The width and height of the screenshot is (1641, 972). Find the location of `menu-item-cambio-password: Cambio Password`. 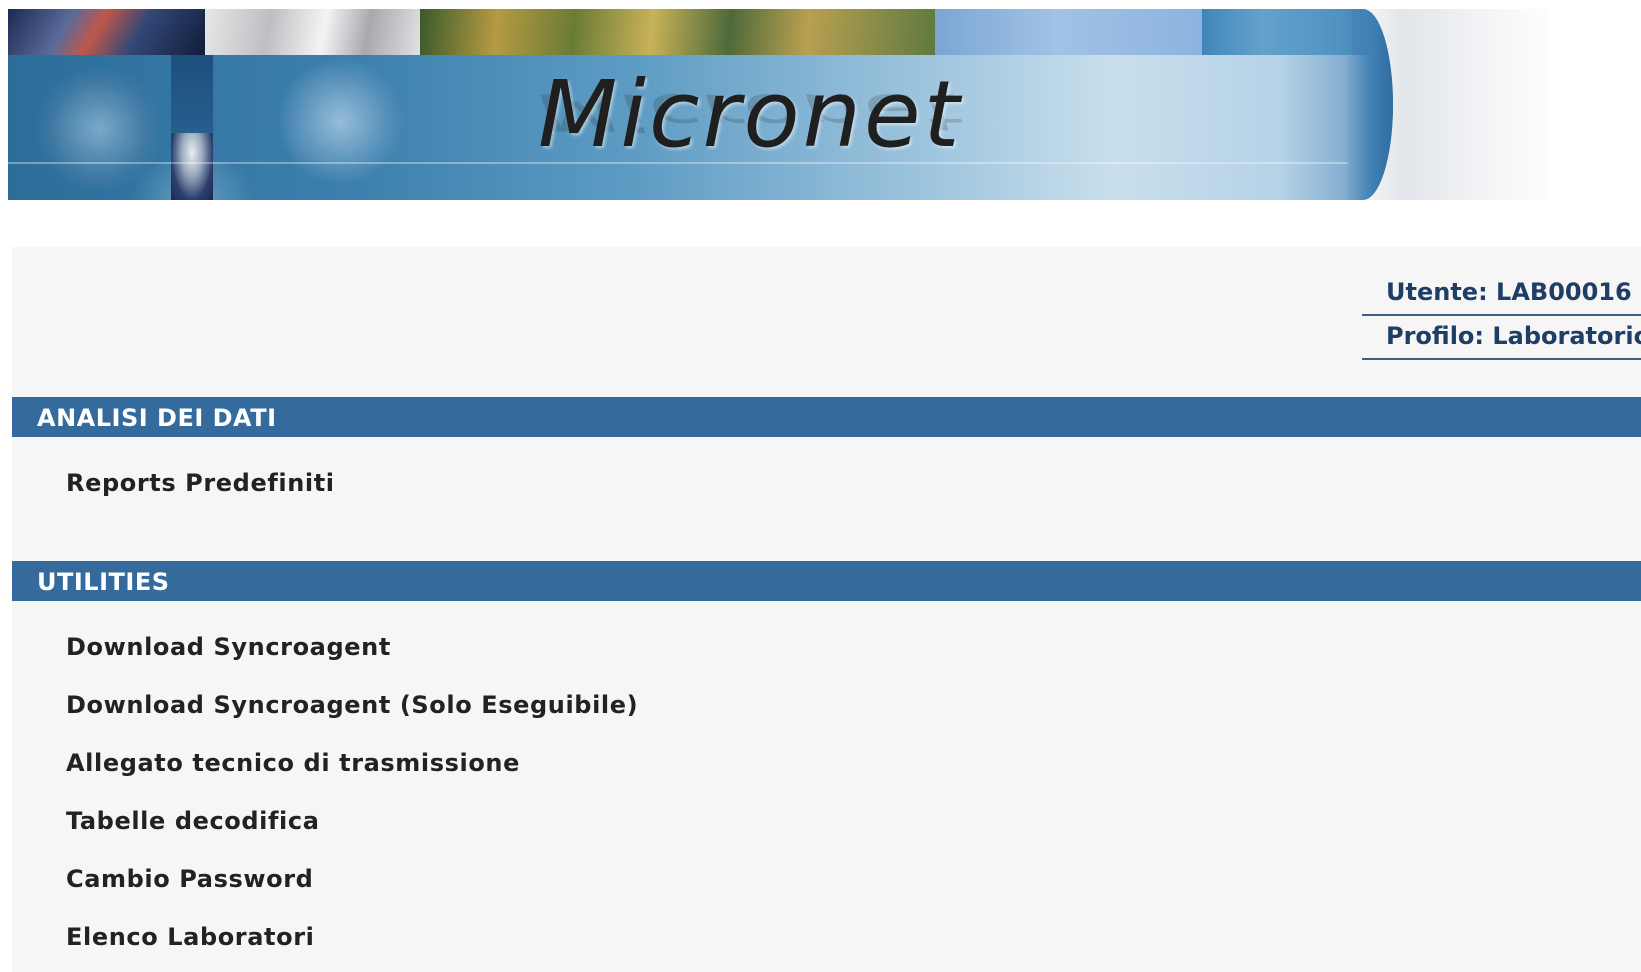

menu-item-cambio-password: Cambio Password is located at coordinates (189, 879).